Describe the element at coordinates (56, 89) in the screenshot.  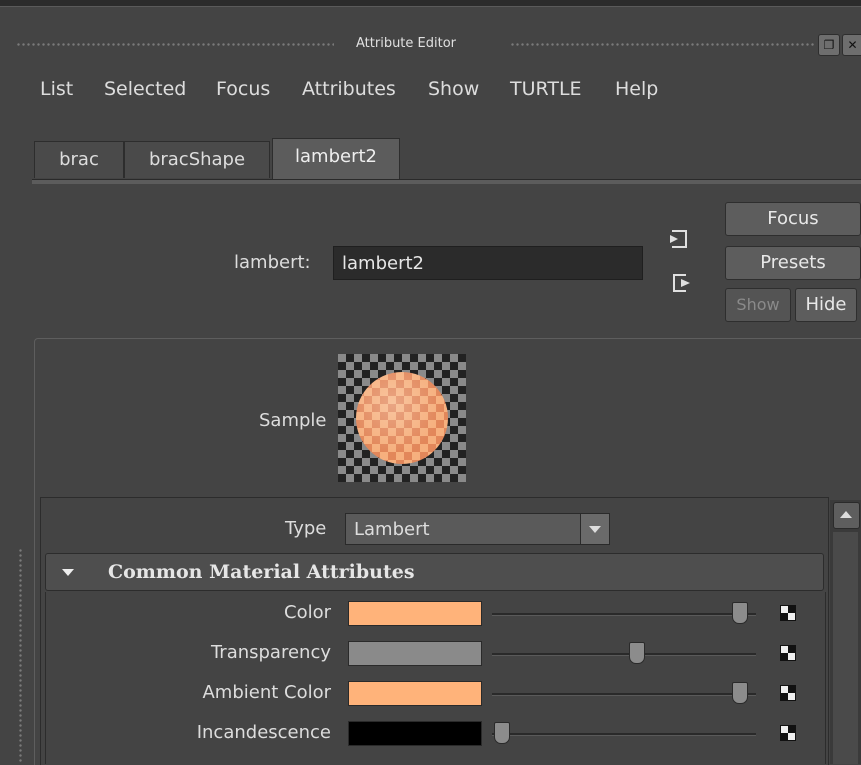
I see `menu-list: List` at that location.